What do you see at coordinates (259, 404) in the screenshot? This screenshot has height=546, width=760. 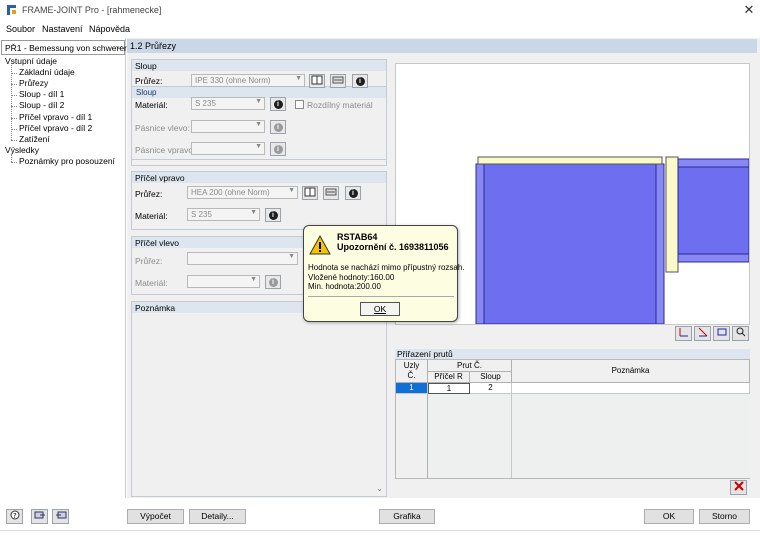 I see `poznamka-textarea: ⌄` at bounding box center [259, 404].